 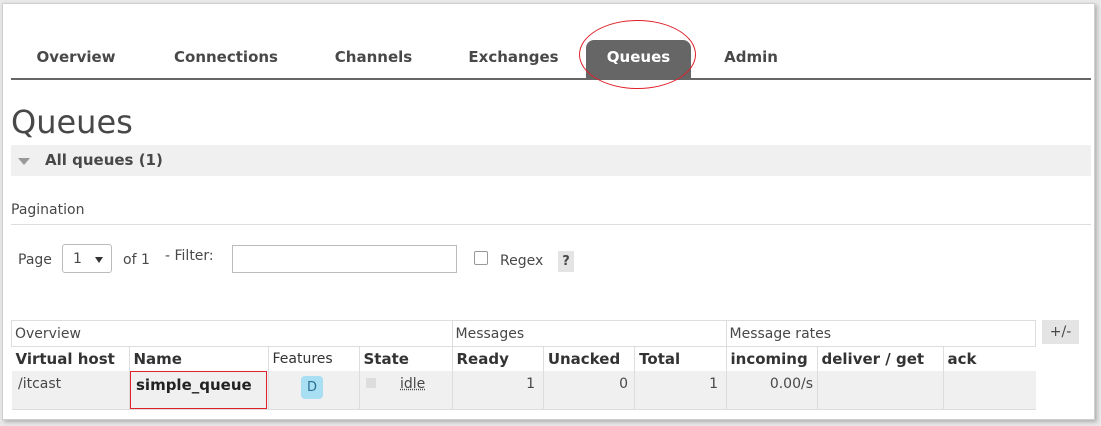 I want to click on pagination-divider, so click(x=551, y=224).